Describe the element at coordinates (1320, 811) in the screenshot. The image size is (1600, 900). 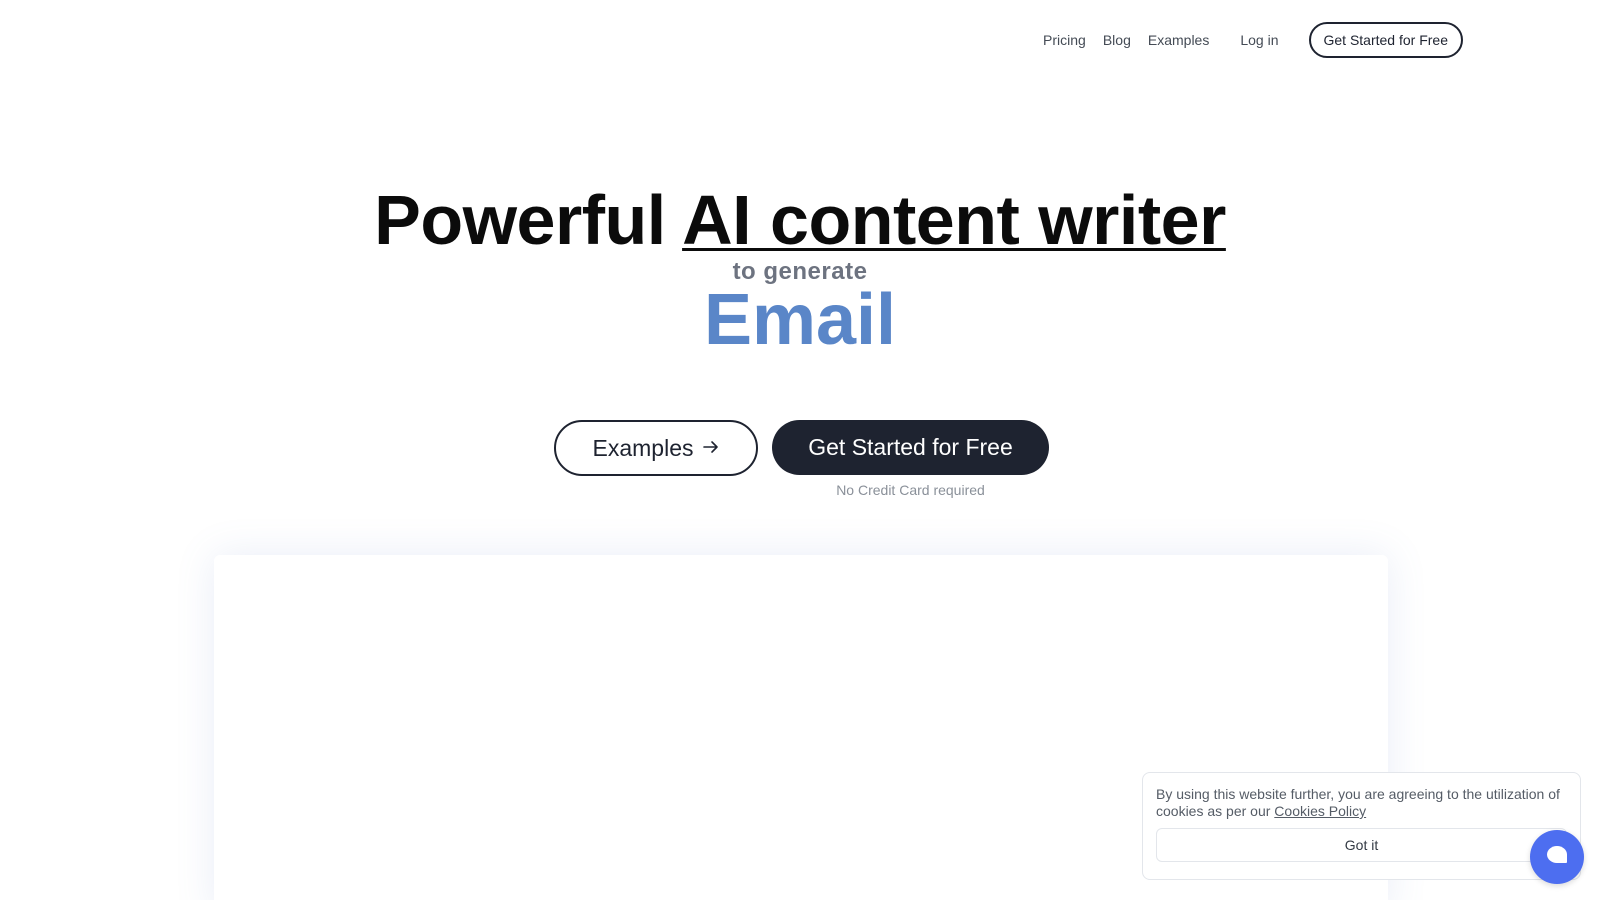
I see `cookies-policy-link: Cookies Policy` at that location.